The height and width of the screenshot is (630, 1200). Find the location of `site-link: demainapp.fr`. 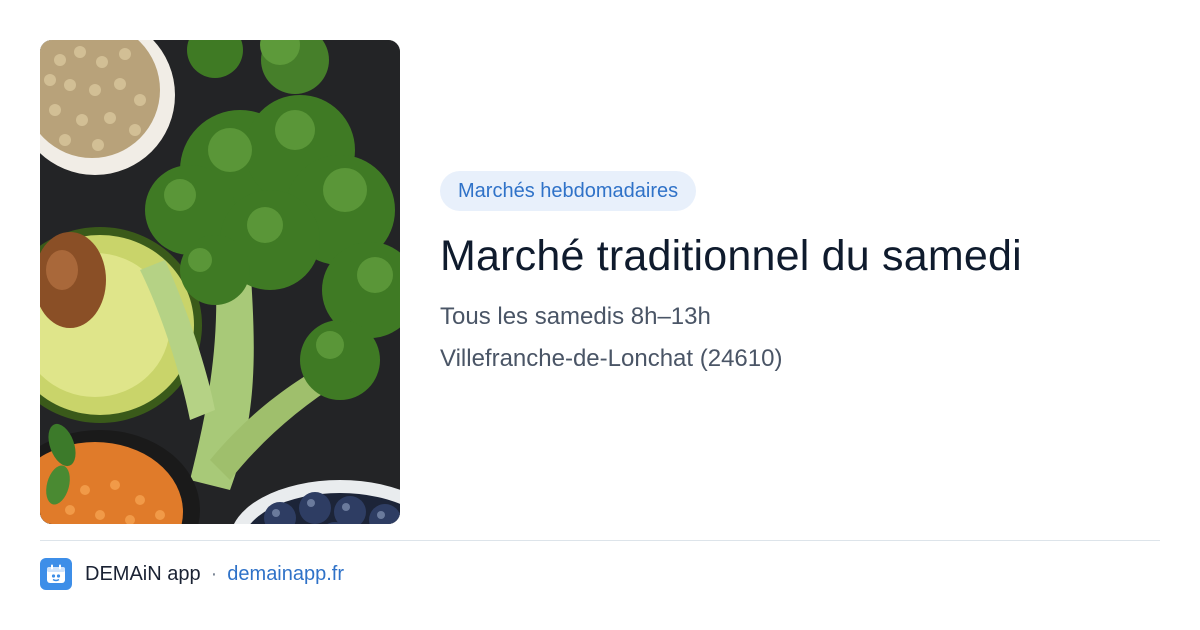

site-link: demainapp.fr is located at coordinates (285, 574).